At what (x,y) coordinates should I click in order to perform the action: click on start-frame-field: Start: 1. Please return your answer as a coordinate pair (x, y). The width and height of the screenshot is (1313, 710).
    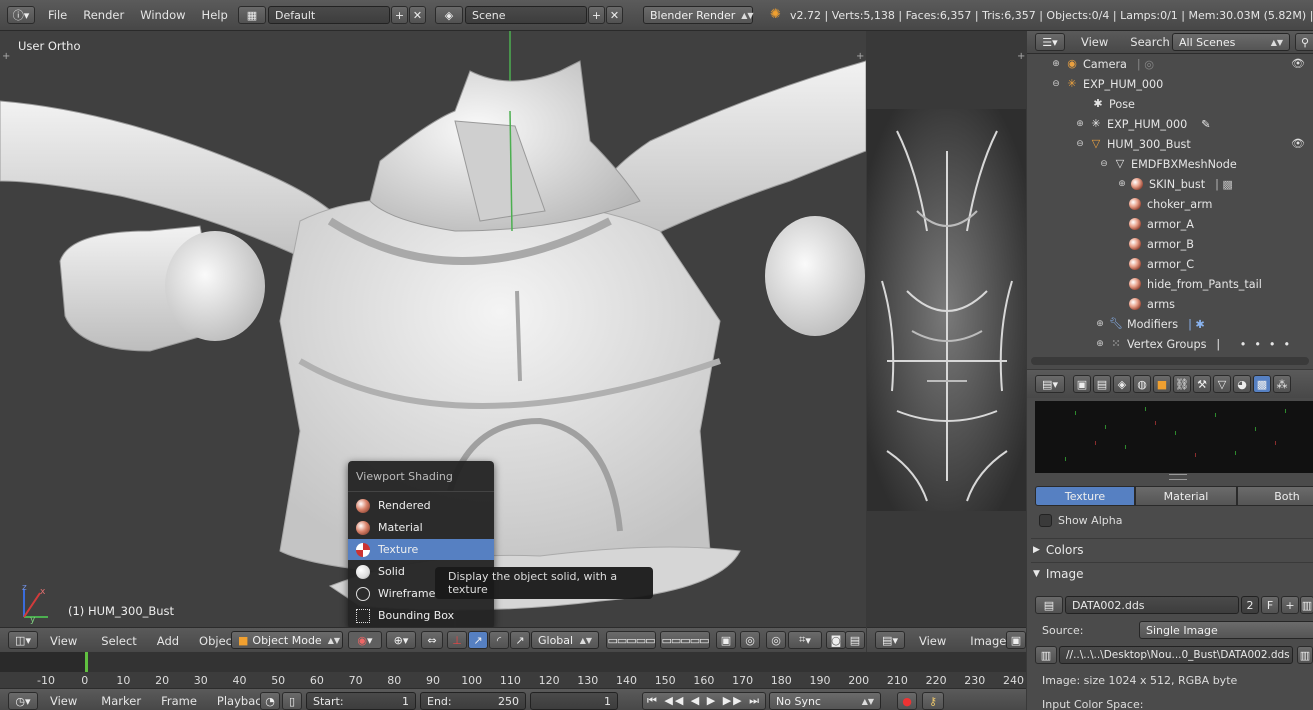
    Looking at the image, I should click on (361, 701).